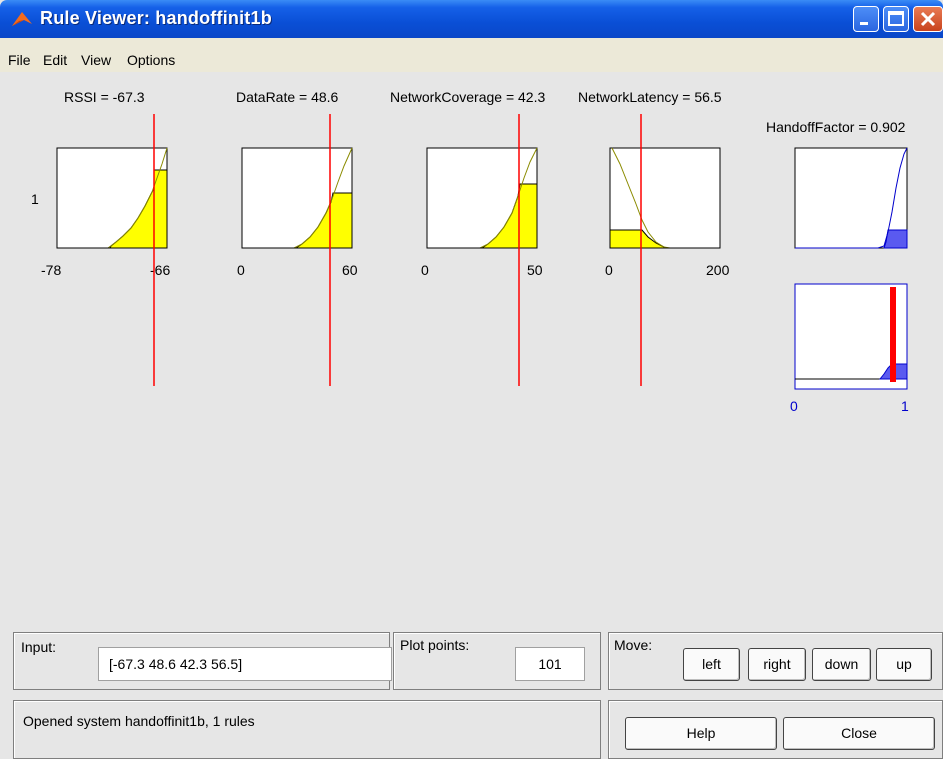 The height and width of the screenshot is (759, 943). Describe the element at coordinates (350, 270) in the screenshot. I see `datarate-max: 60` at that location.